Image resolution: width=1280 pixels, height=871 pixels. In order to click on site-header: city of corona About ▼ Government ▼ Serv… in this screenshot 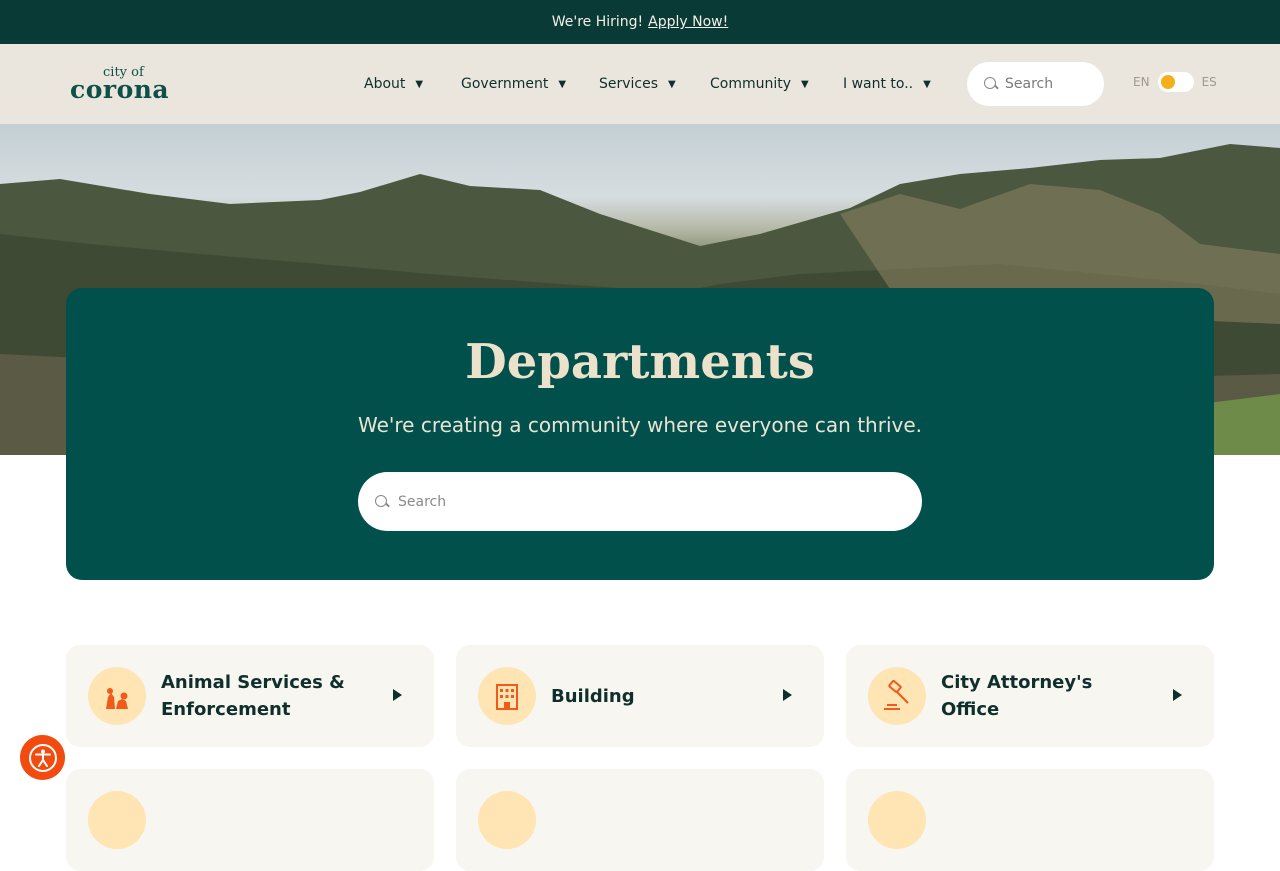, I will do `click(640, 84)`.